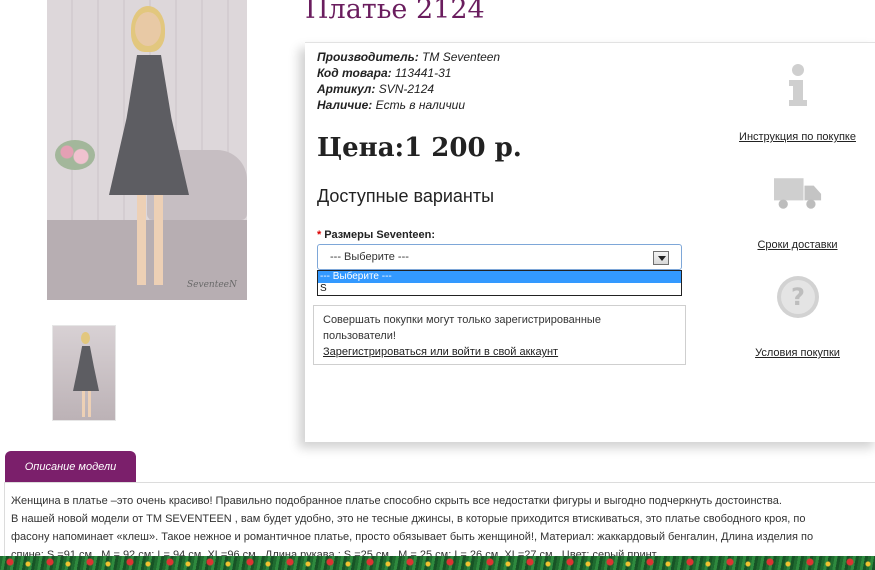  What do you see at coordinates (85, 338) in the screenshot?
I see `thumb-model-head` at bounding box center [85, 338].